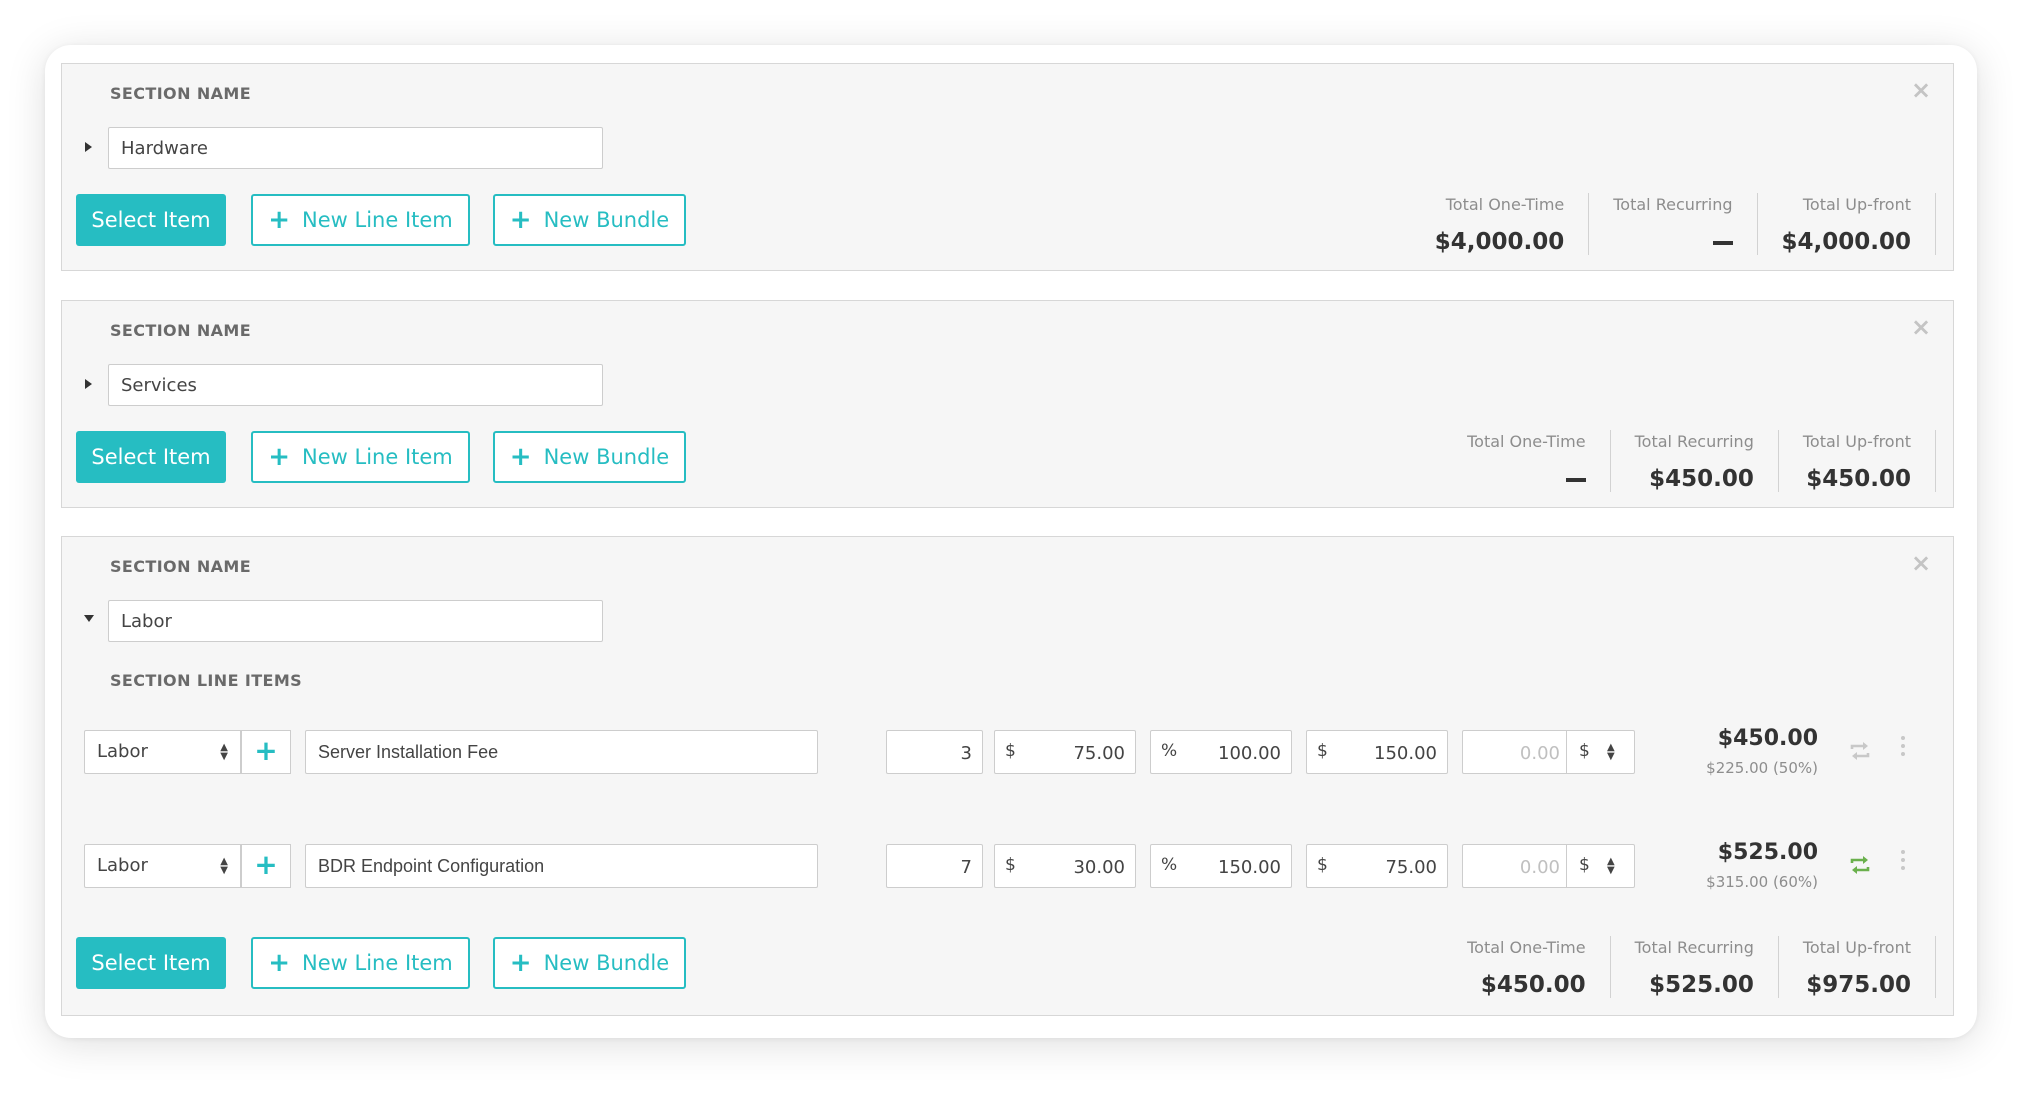 This screenshot has height=1095, width=2022. Describe the element at coordinates (1065, 866) in the screenshot. I see `cost-input: $ 30.00` at that location.